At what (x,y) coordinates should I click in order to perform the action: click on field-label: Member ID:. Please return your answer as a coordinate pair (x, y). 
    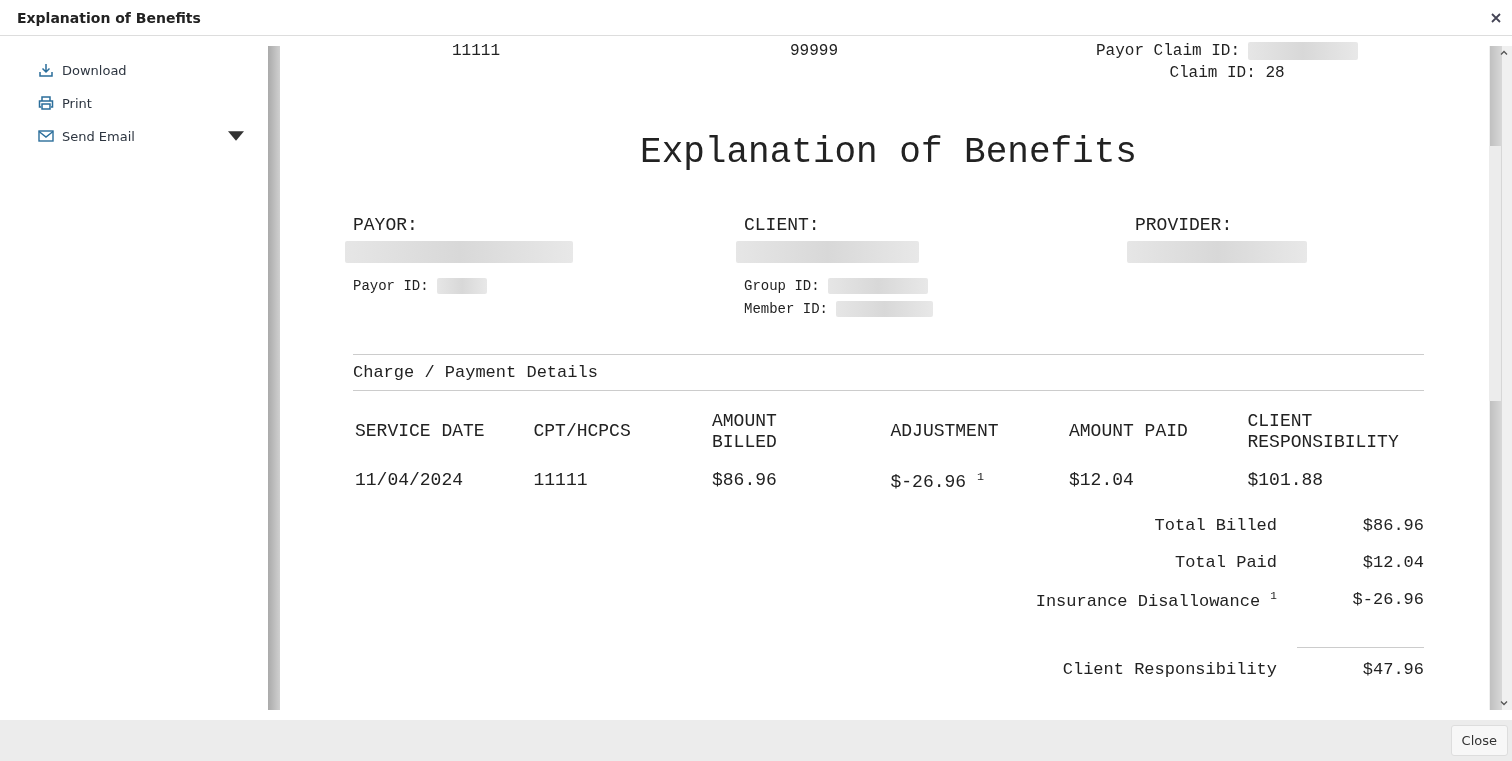
    Looking at the image, I should click on (786, 308).